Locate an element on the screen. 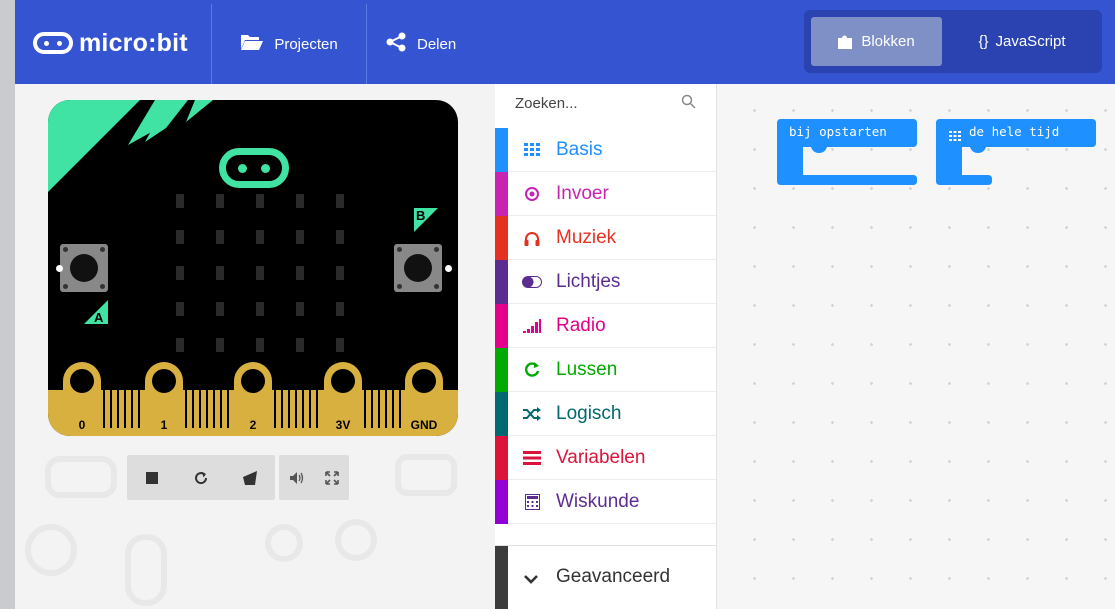  debug-icon is located at coordinates (250, 478).